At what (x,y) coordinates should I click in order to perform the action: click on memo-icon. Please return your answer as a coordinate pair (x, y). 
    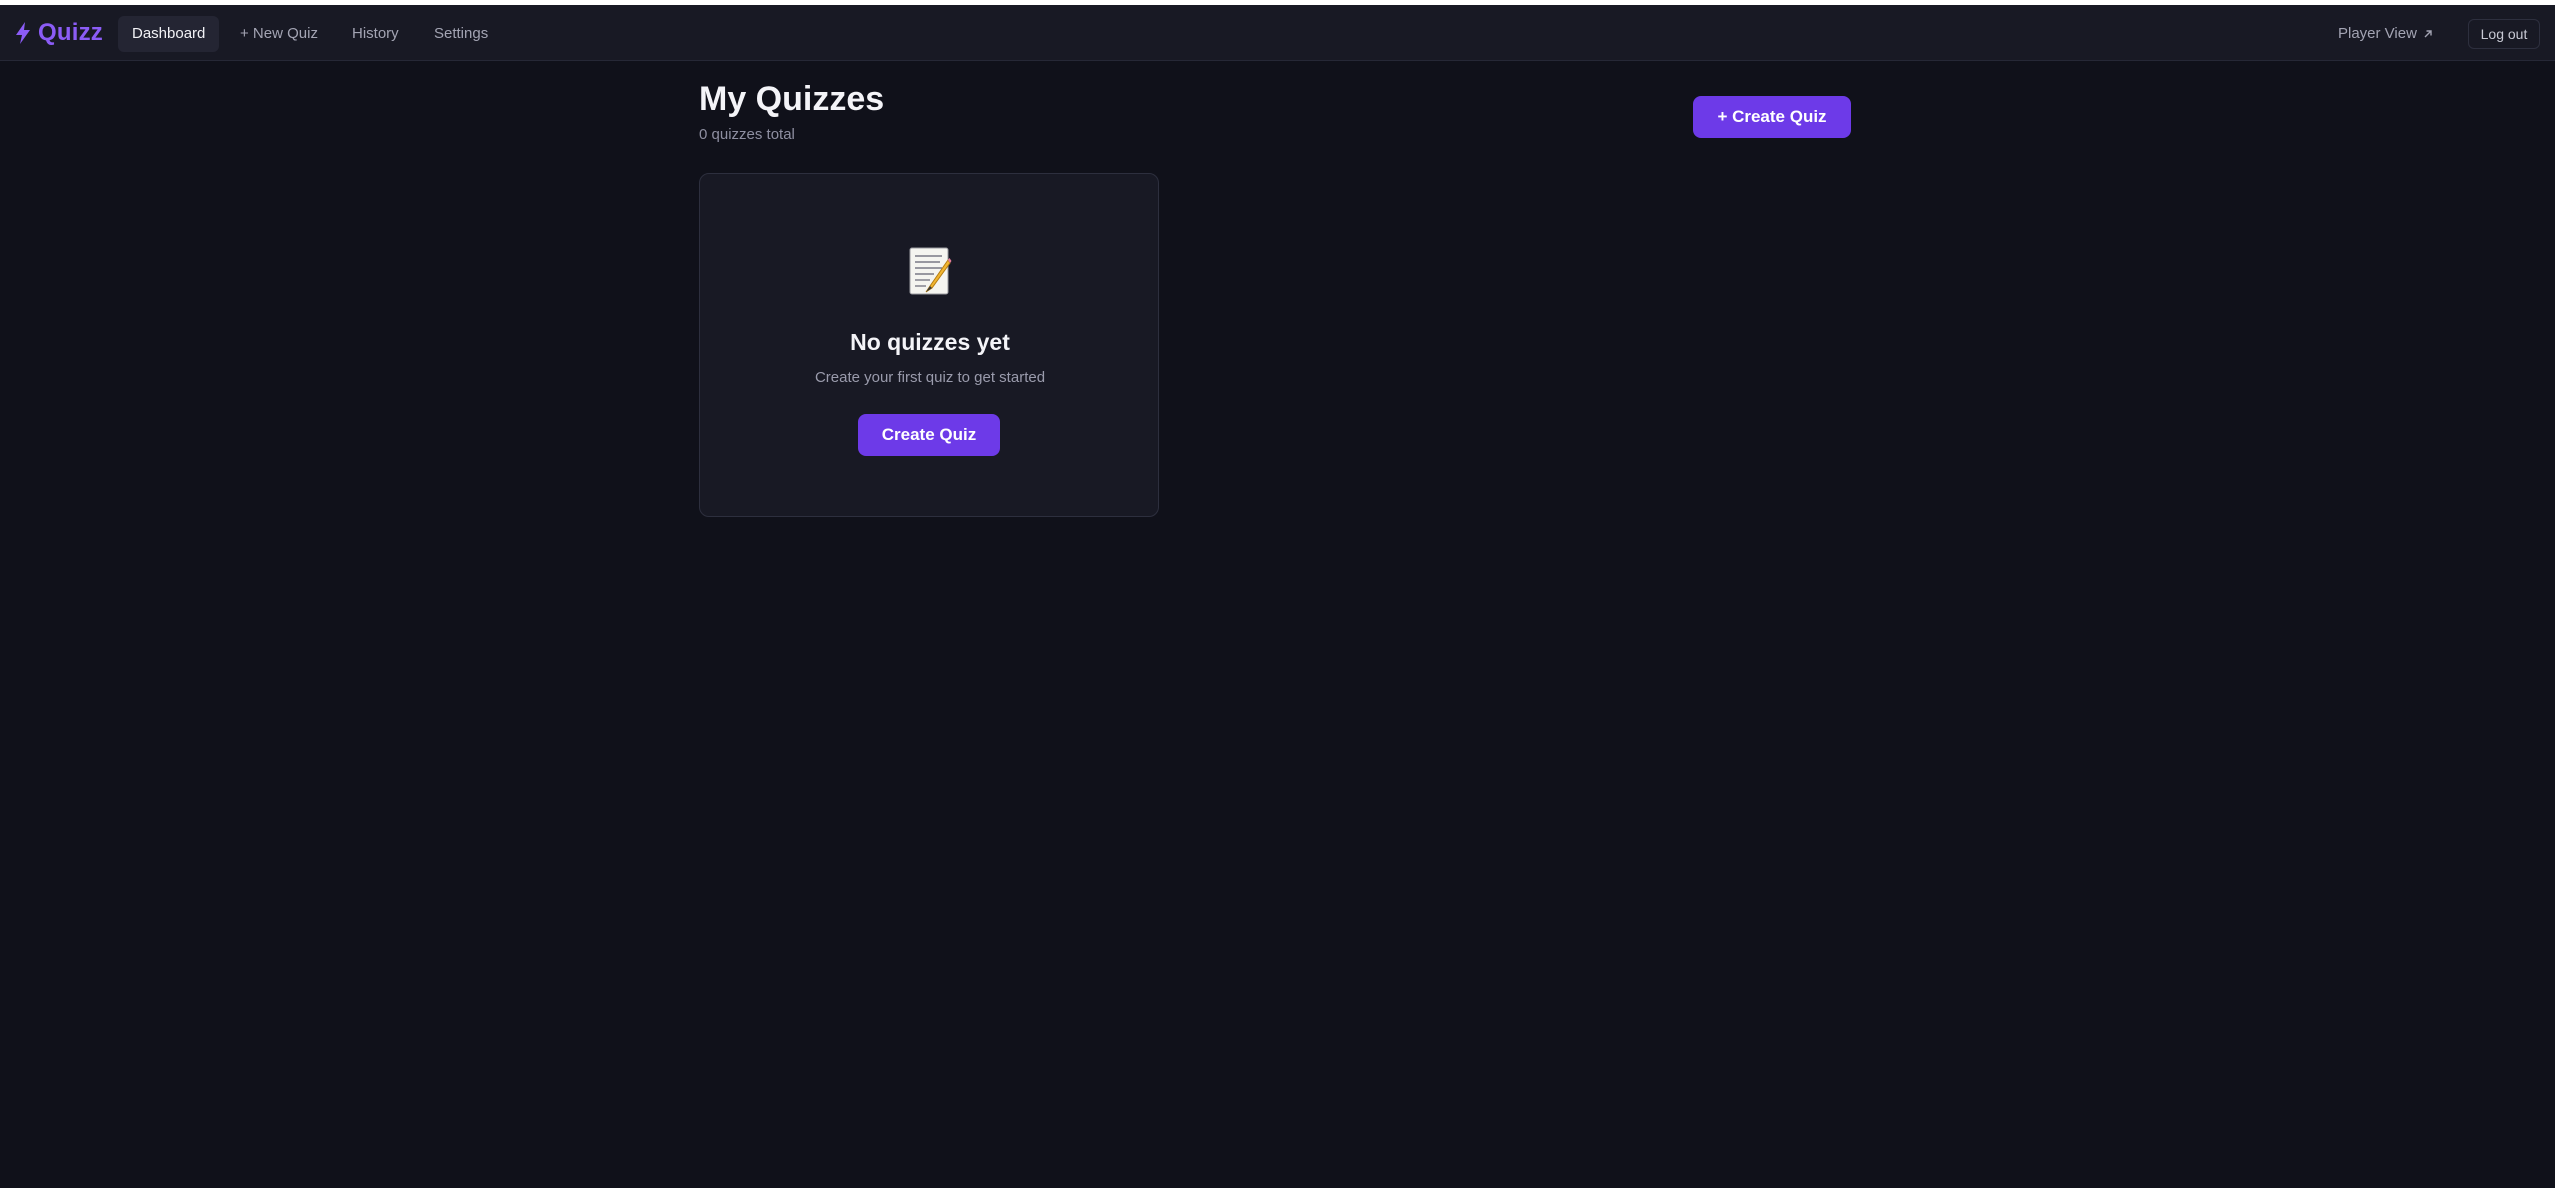
    Looking at the image, I should click on (930, 271).